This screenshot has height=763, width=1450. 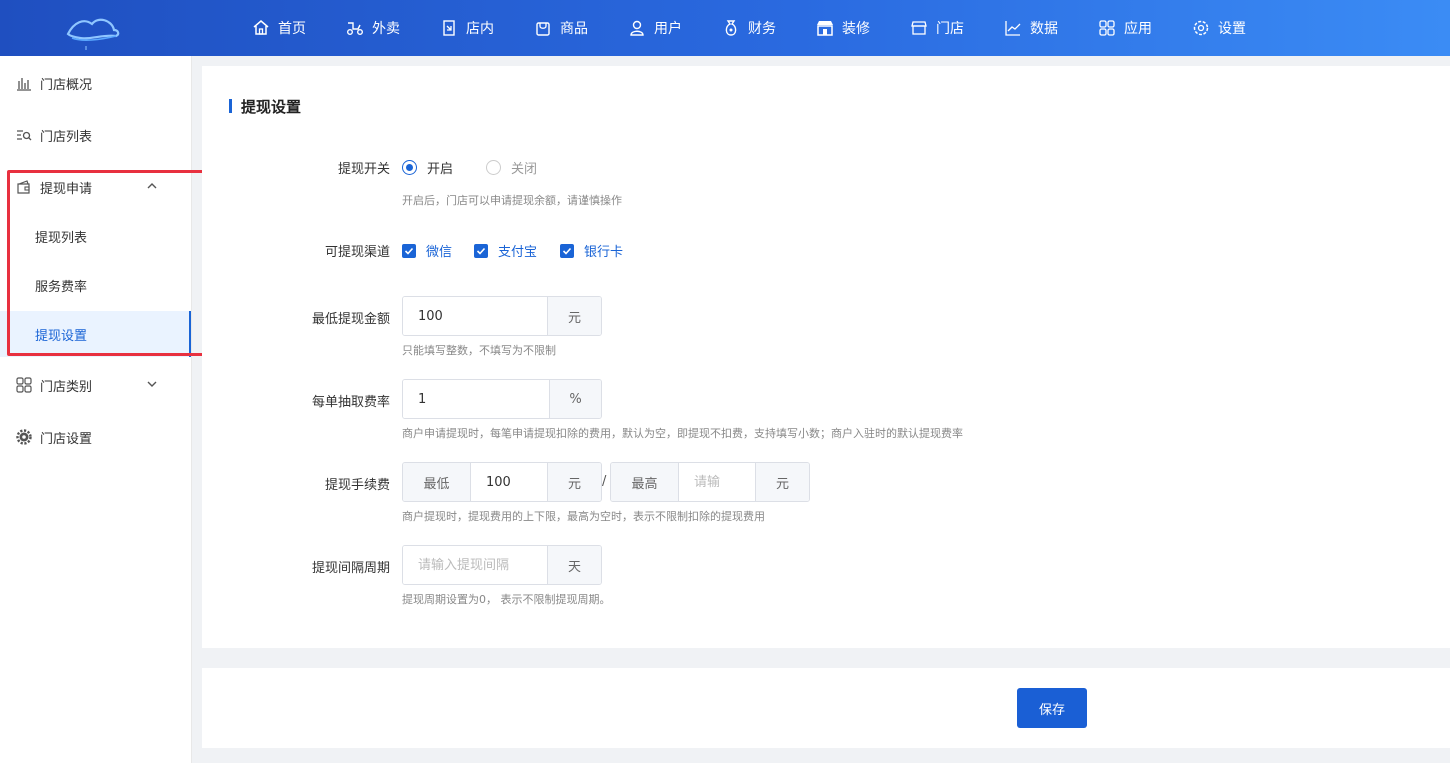 I want to click on list-search-icon, so click(x=24, y=135).